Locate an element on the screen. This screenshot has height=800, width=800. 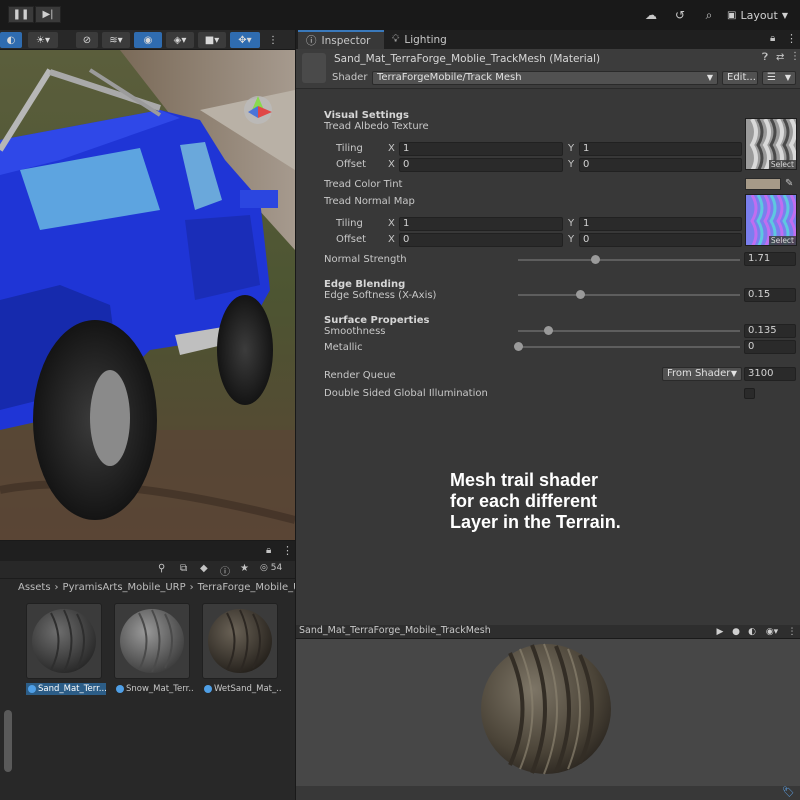
layout-icon: ▣ is located at coordinates (732, 15).